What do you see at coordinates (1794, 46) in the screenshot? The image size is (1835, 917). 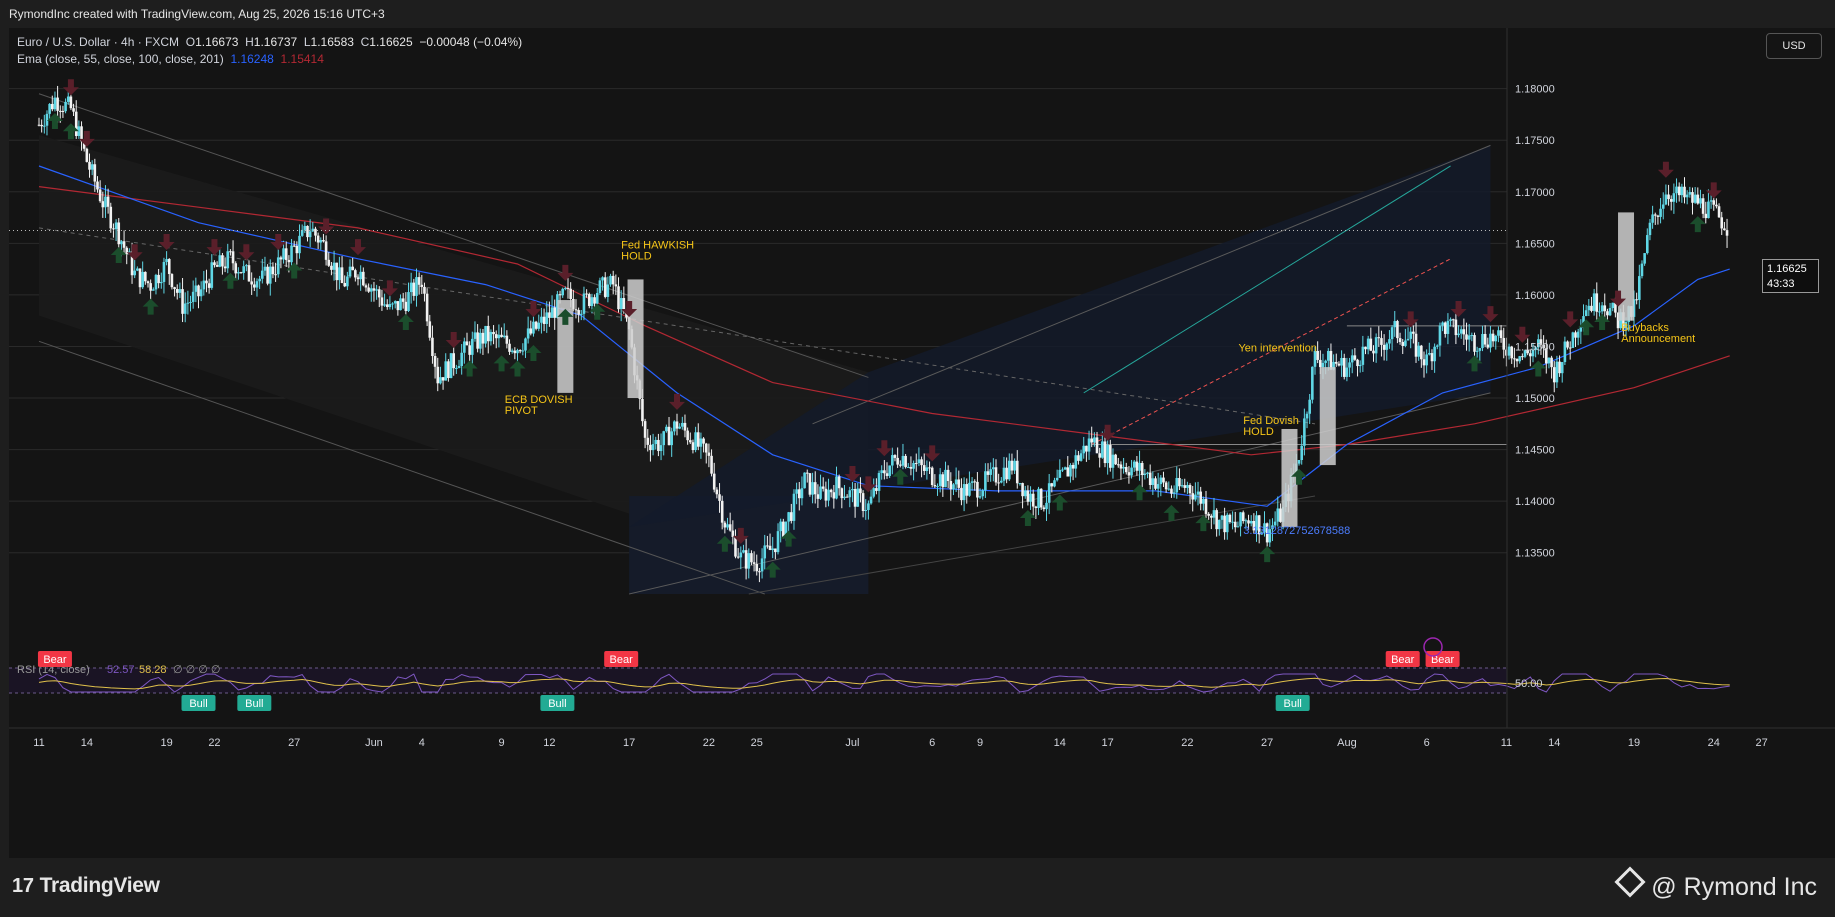 I see `currency-button: USD` at bounding box center [1794, 46].